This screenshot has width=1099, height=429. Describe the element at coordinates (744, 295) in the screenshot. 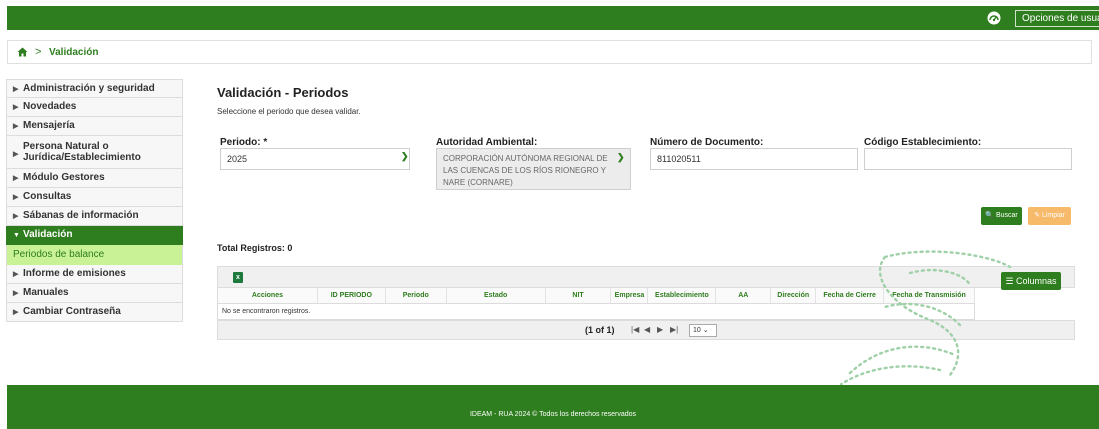

I see `col-aa: AA` at that location.